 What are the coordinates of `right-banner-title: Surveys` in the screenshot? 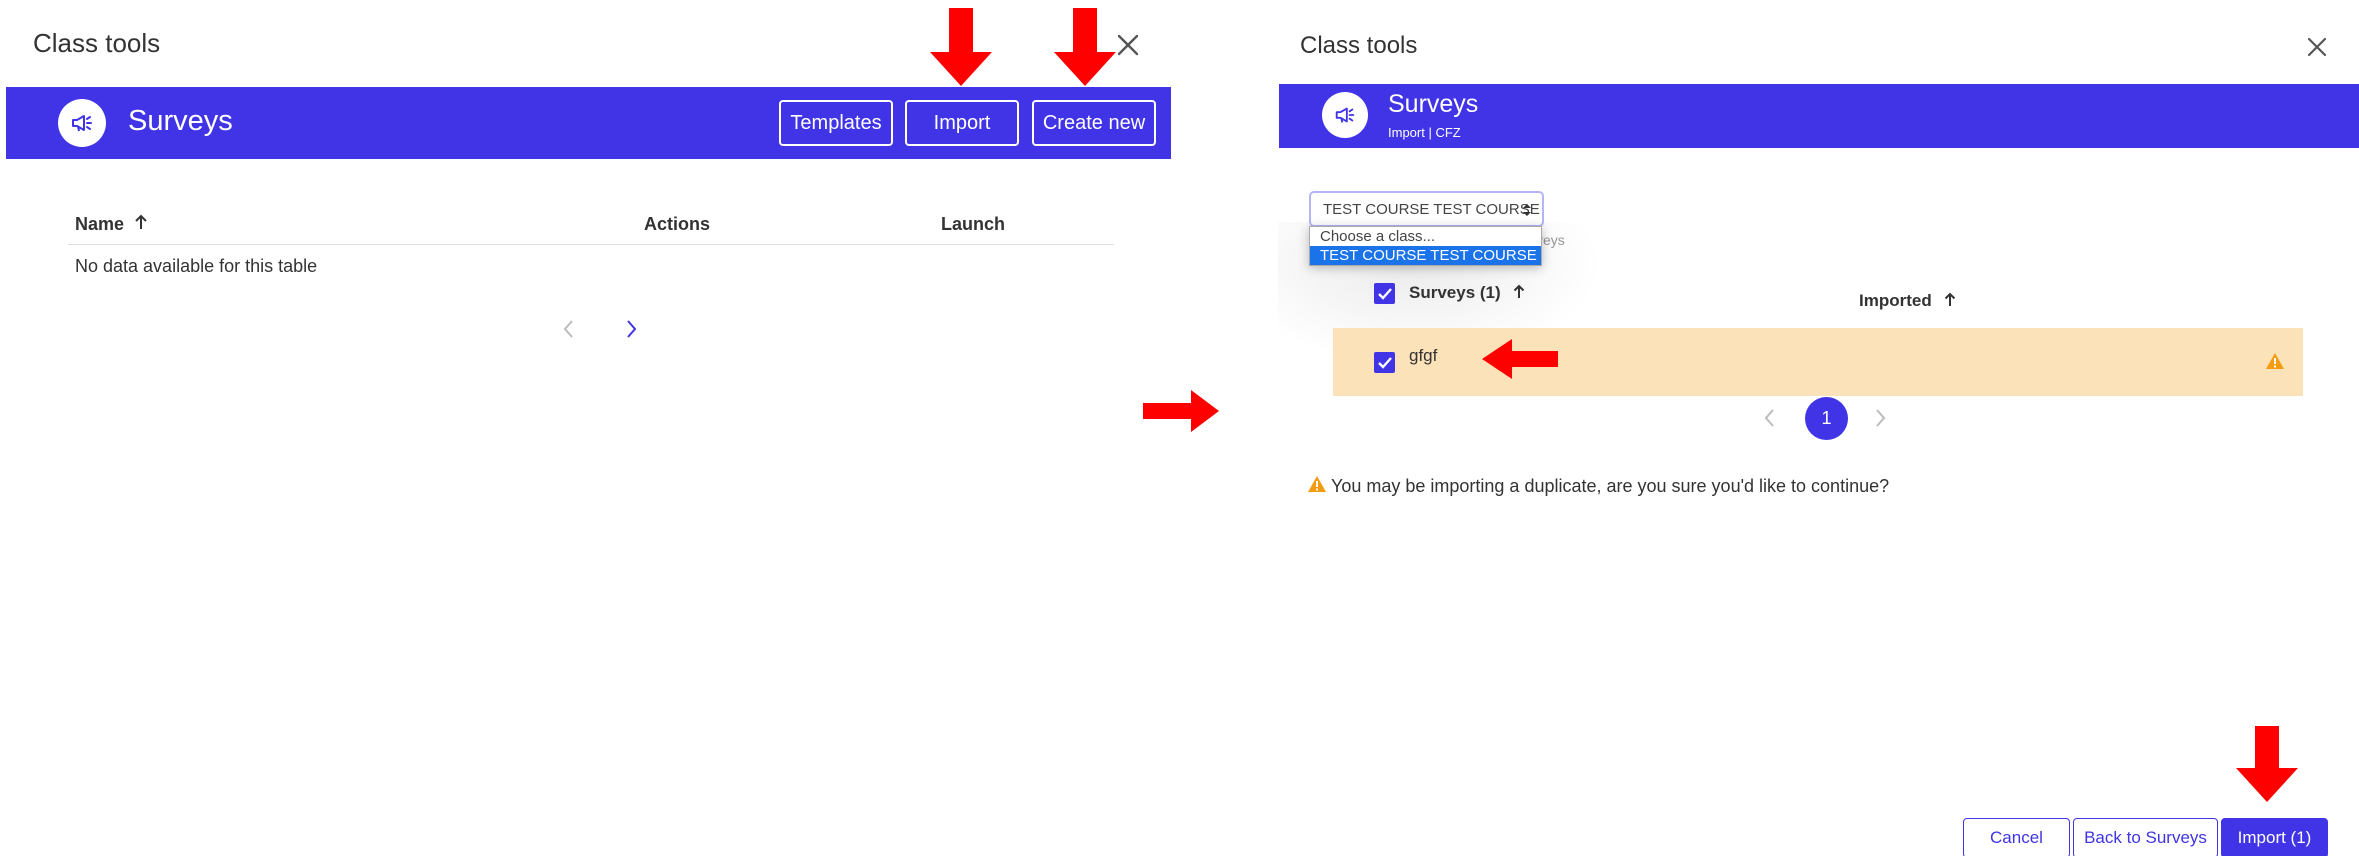 It's located at (1433, 104).